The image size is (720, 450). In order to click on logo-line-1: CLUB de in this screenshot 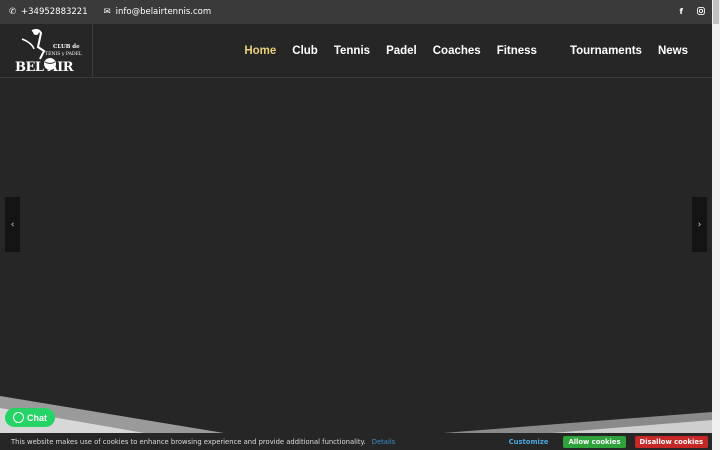, I will do `click(66, 47)`.